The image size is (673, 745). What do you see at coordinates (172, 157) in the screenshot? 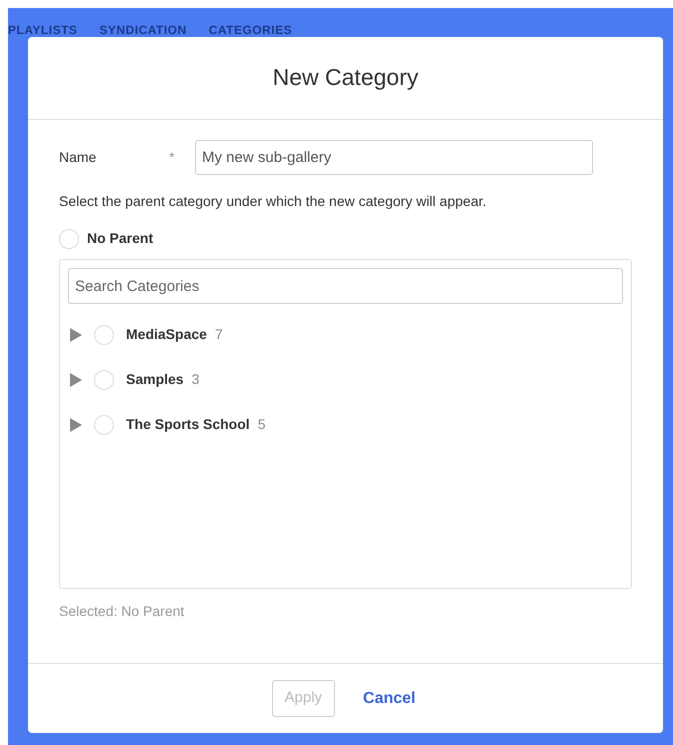
I see `required-mark: *` at bounding box center [172, 157].